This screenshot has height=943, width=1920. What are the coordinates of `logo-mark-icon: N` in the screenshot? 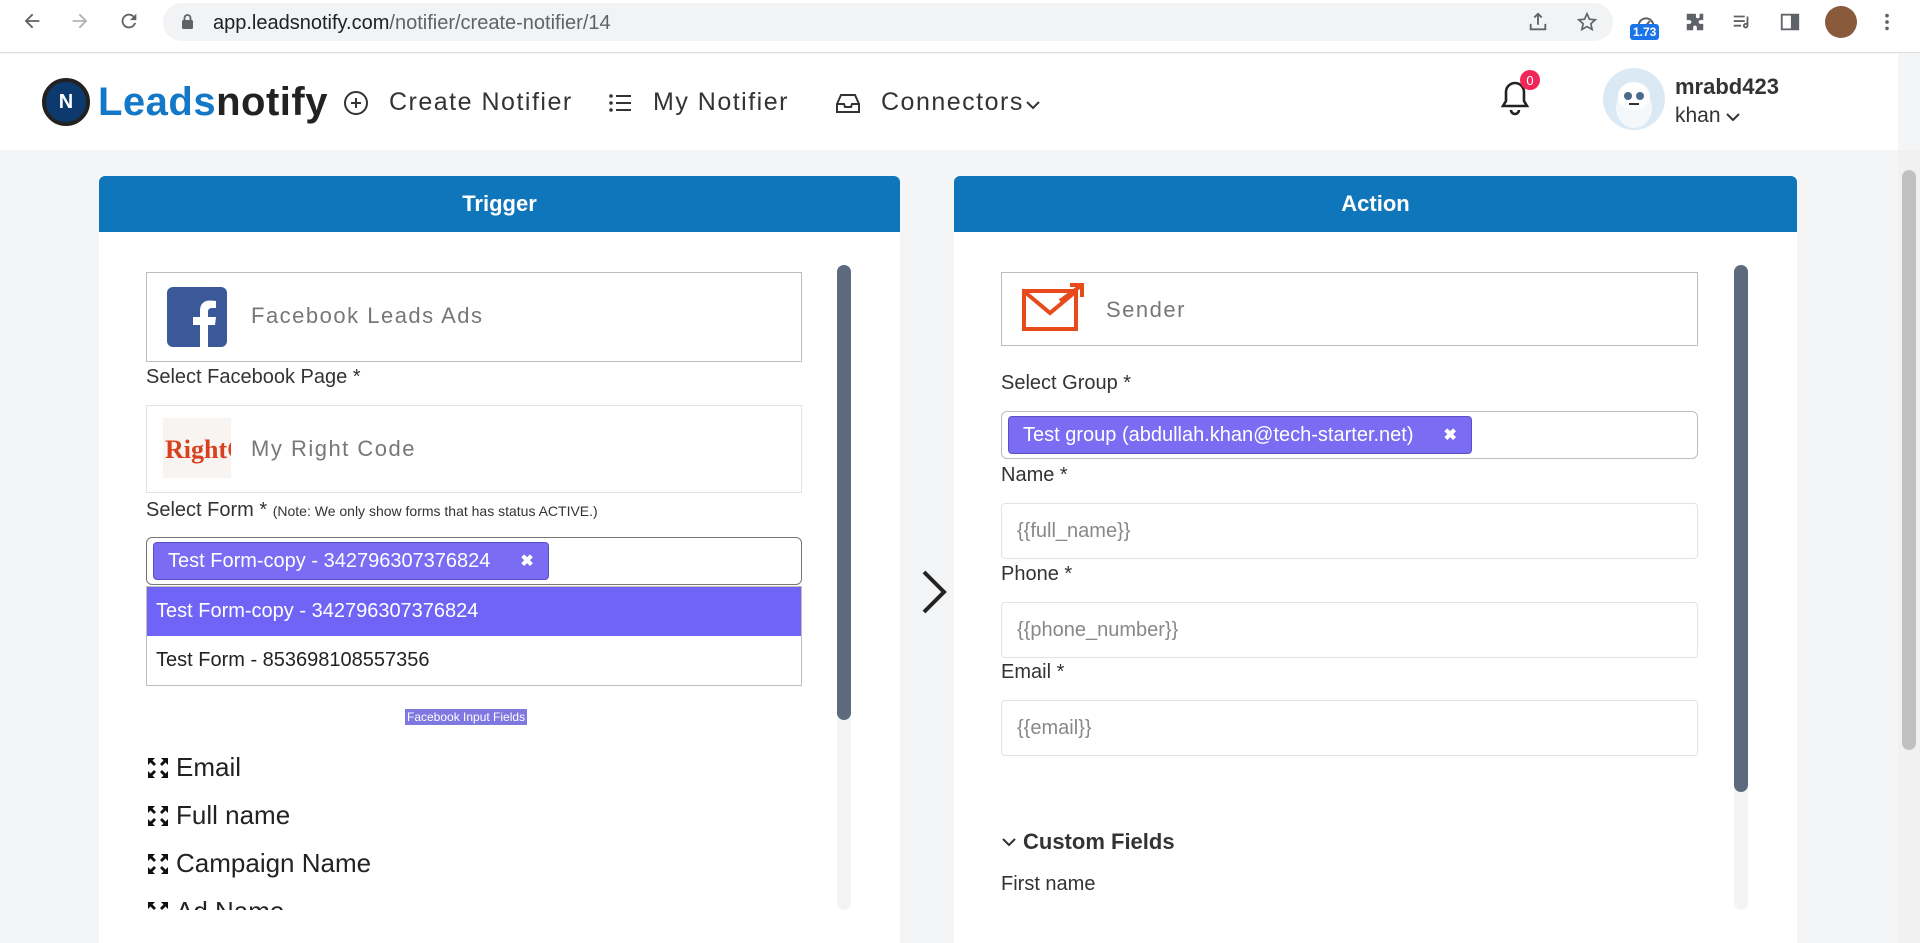 It's located at (66, 102).